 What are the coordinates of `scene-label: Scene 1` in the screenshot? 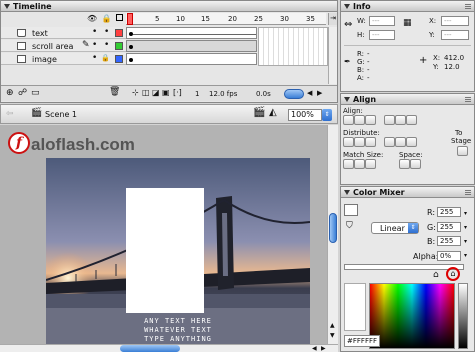 It's located at (61, 114).